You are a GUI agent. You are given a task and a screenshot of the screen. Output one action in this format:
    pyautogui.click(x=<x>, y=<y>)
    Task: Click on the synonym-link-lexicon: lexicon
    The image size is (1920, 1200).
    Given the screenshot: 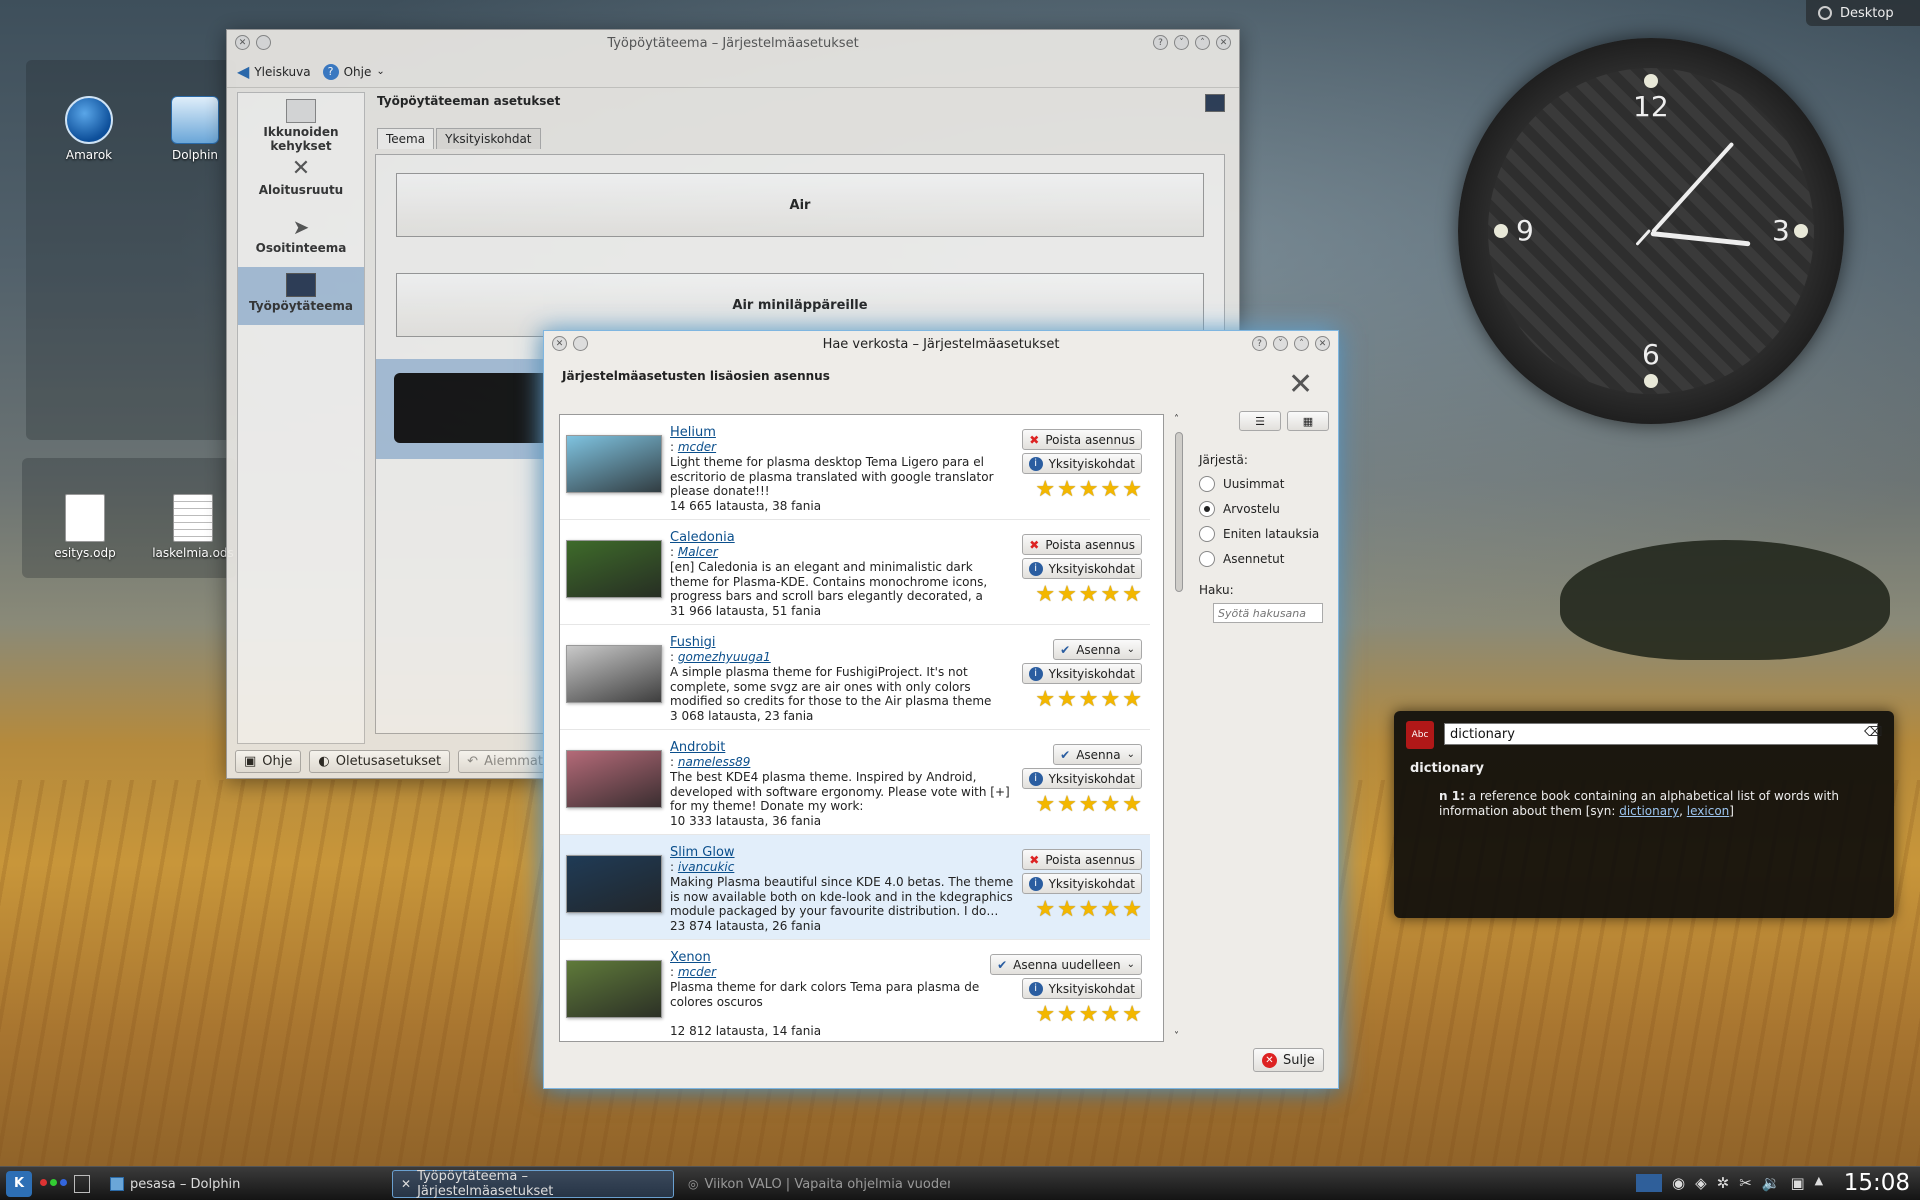 What is the action you would take?
    pyautogui.click(x=1708, y=811)
    